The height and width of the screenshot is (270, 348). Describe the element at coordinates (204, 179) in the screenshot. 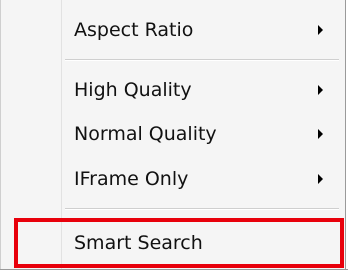

I see `menu-item-iframe-only: IFrame Only` at that location.